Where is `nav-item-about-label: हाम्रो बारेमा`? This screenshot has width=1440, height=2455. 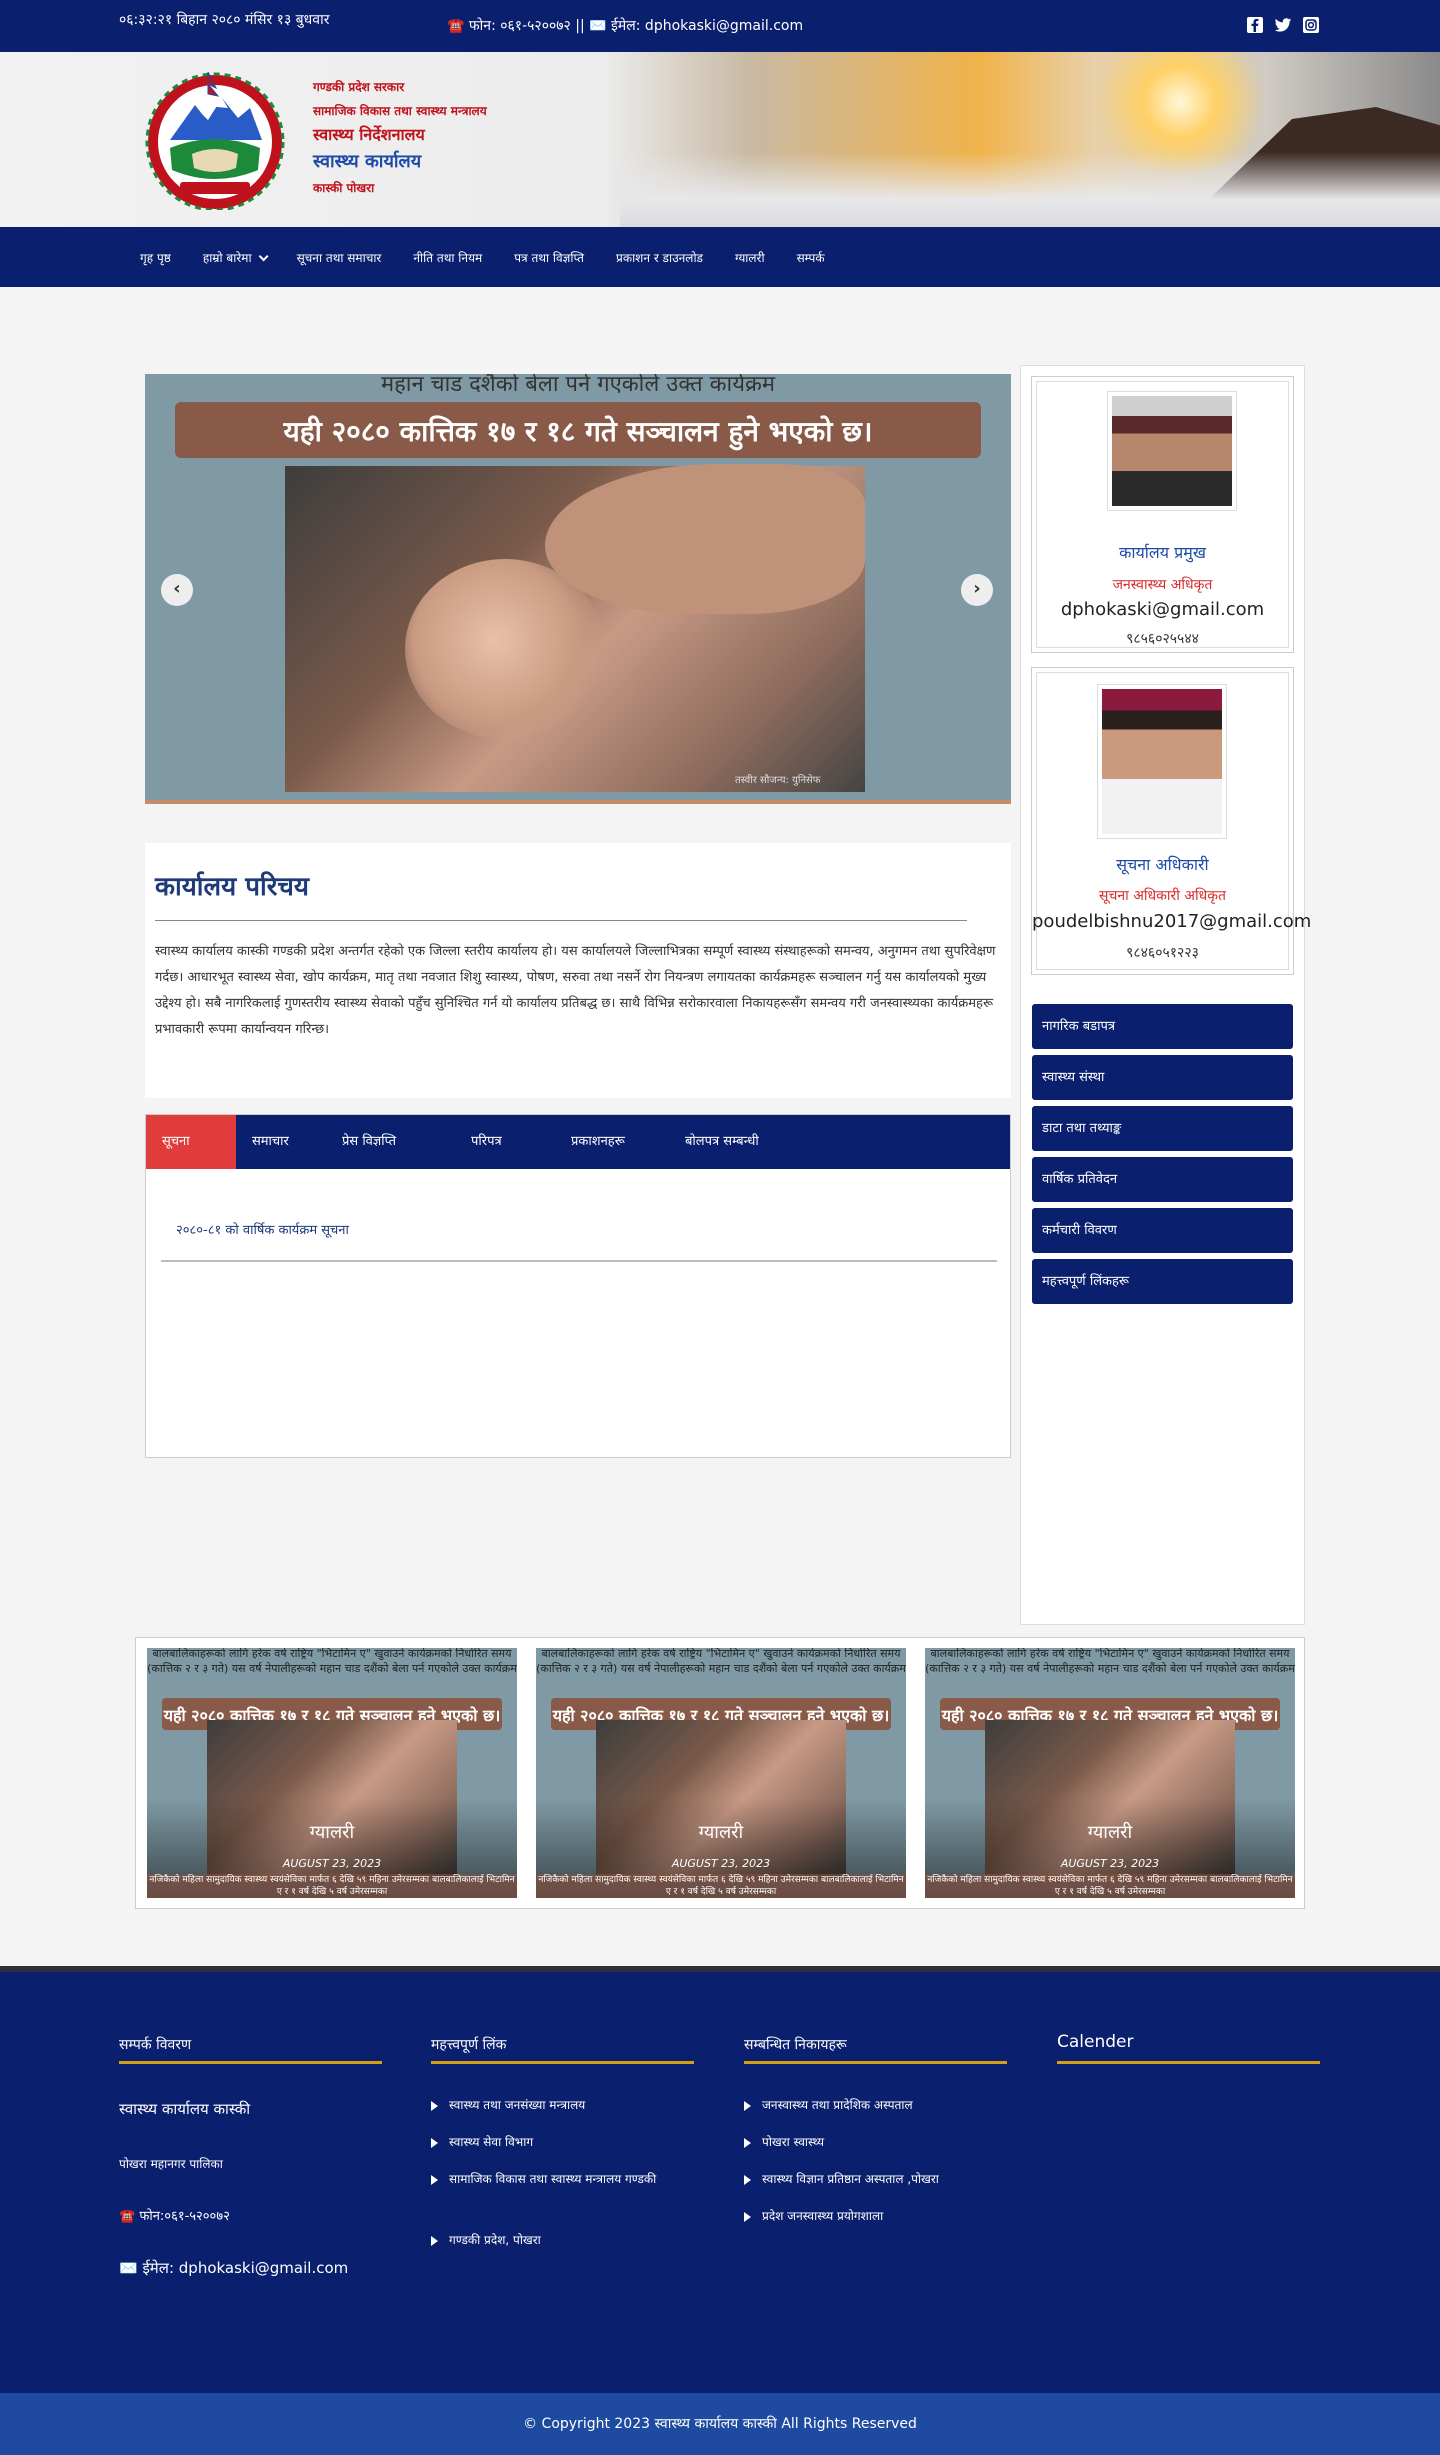
nav-item-about-label: हाम्रो बारेमा is located at coordinates (227, 257).